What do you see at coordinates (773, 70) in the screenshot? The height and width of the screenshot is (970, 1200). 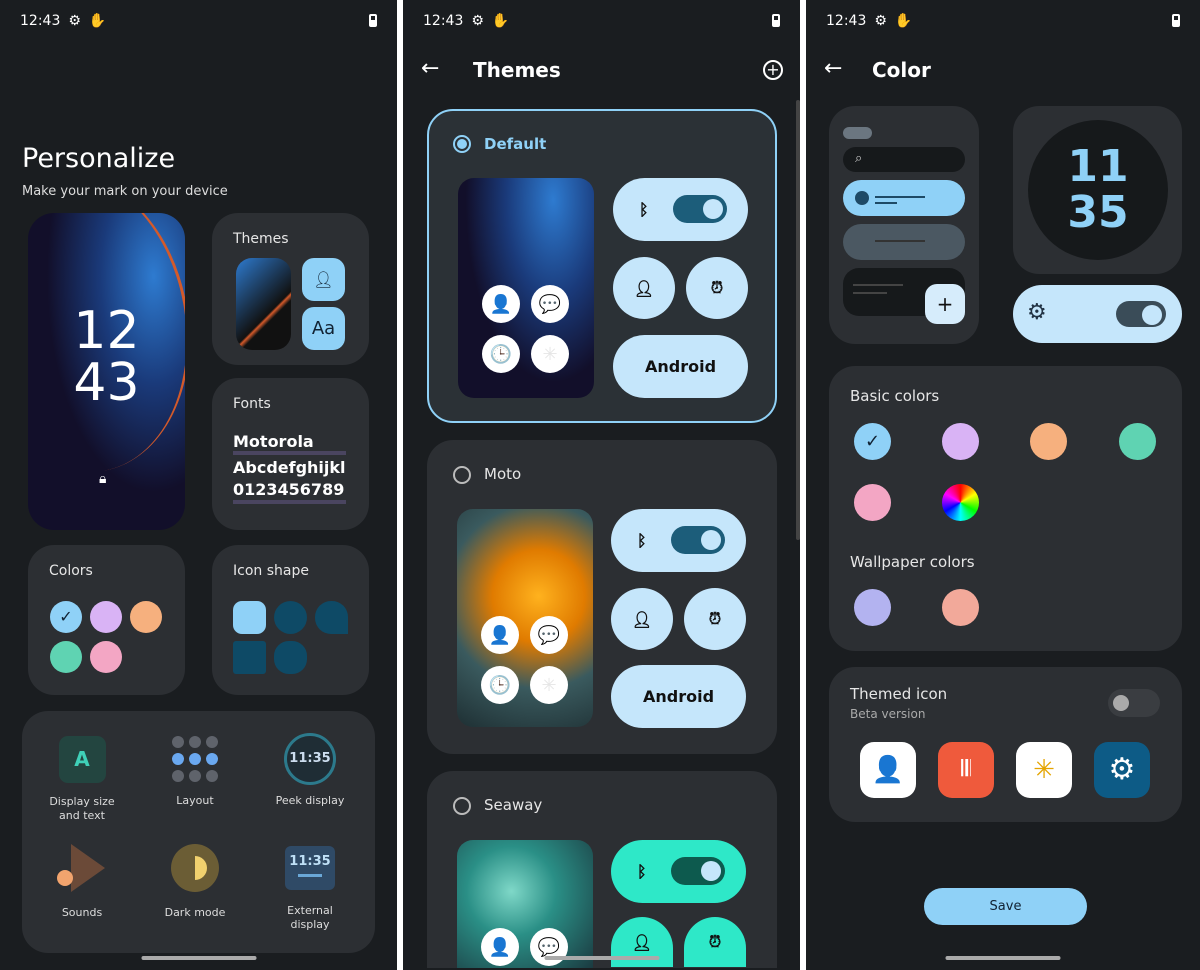 I see `add-theme-button: +` at bounding box center [773, 70].